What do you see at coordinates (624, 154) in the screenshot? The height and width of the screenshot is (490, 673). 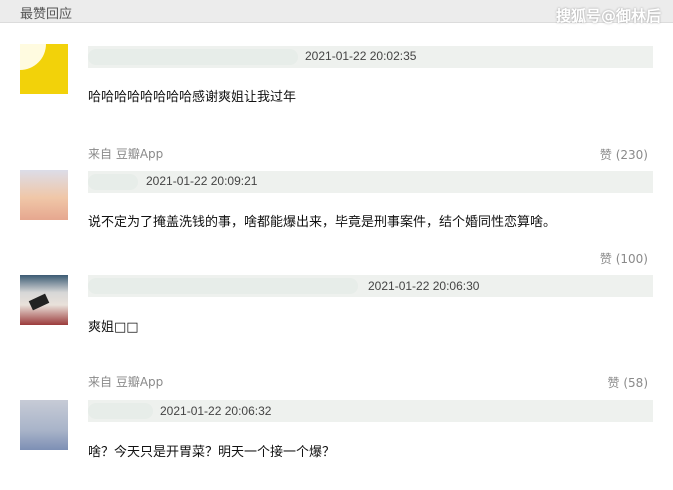 I see `like-button: 赞 (230)` at bounding box center [624, 154].